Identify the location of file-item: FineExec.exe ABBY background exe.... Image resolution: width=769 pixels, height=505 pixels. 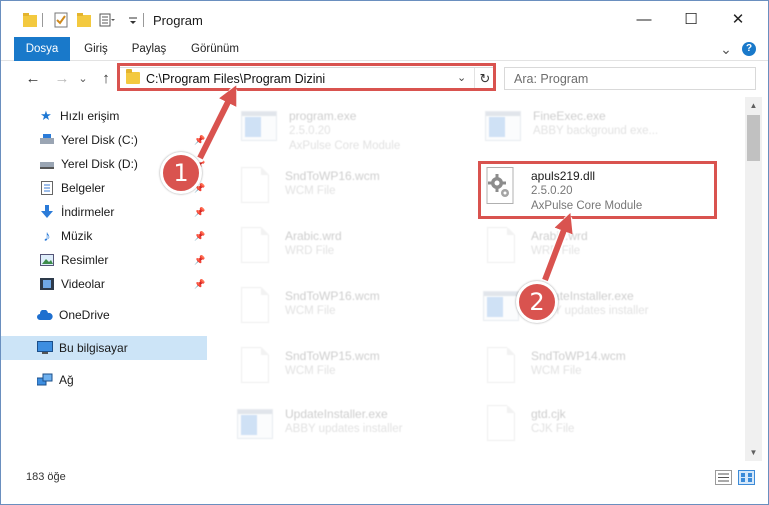
(605, 132).